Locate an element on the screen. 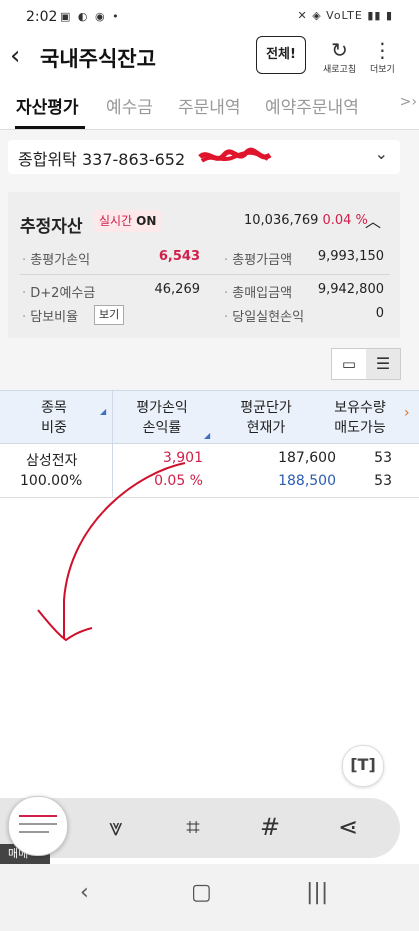  stock-weight: 100.00% is located at coordinates (51, 481).